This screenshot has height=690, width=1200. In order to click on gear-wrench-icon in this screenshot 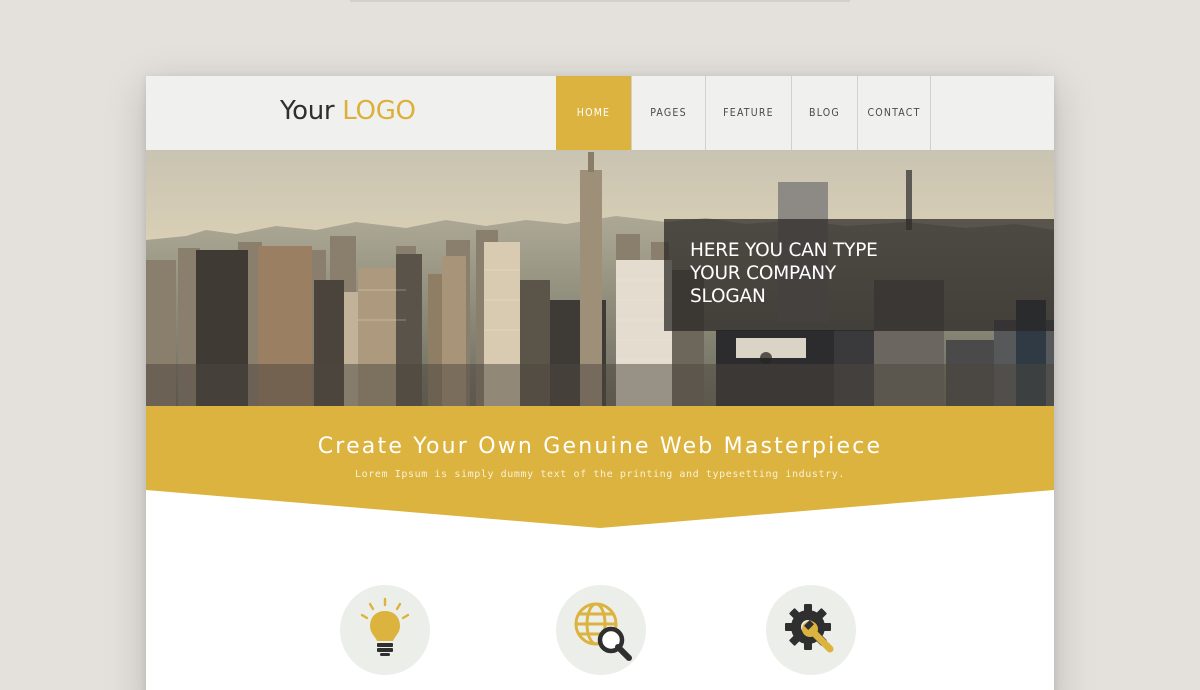, I will do `click(809, 628)`.